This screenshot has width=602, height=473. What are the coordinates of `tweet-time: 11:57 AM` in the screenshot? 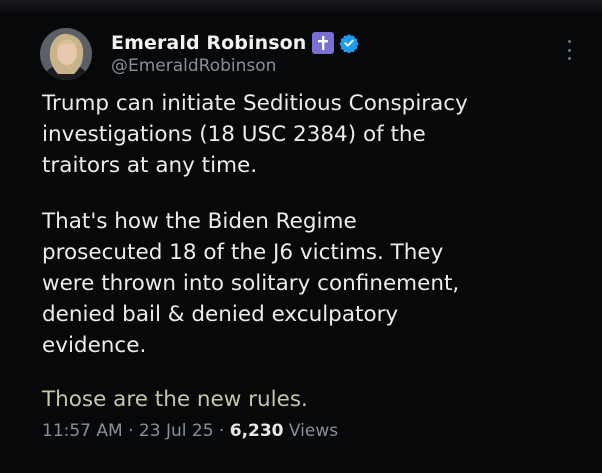 It's located at (82, 431).